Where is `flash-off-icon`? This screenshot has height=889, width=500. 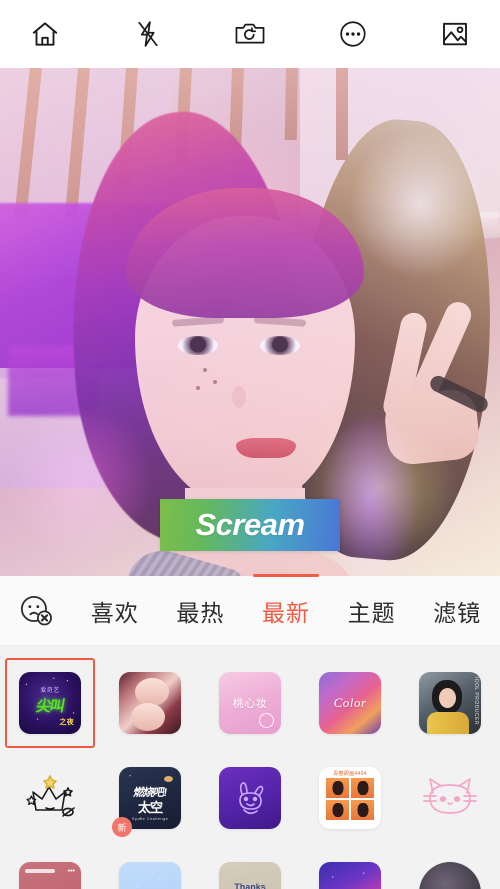
flash-off-icon is located at coordinates (148, 34).